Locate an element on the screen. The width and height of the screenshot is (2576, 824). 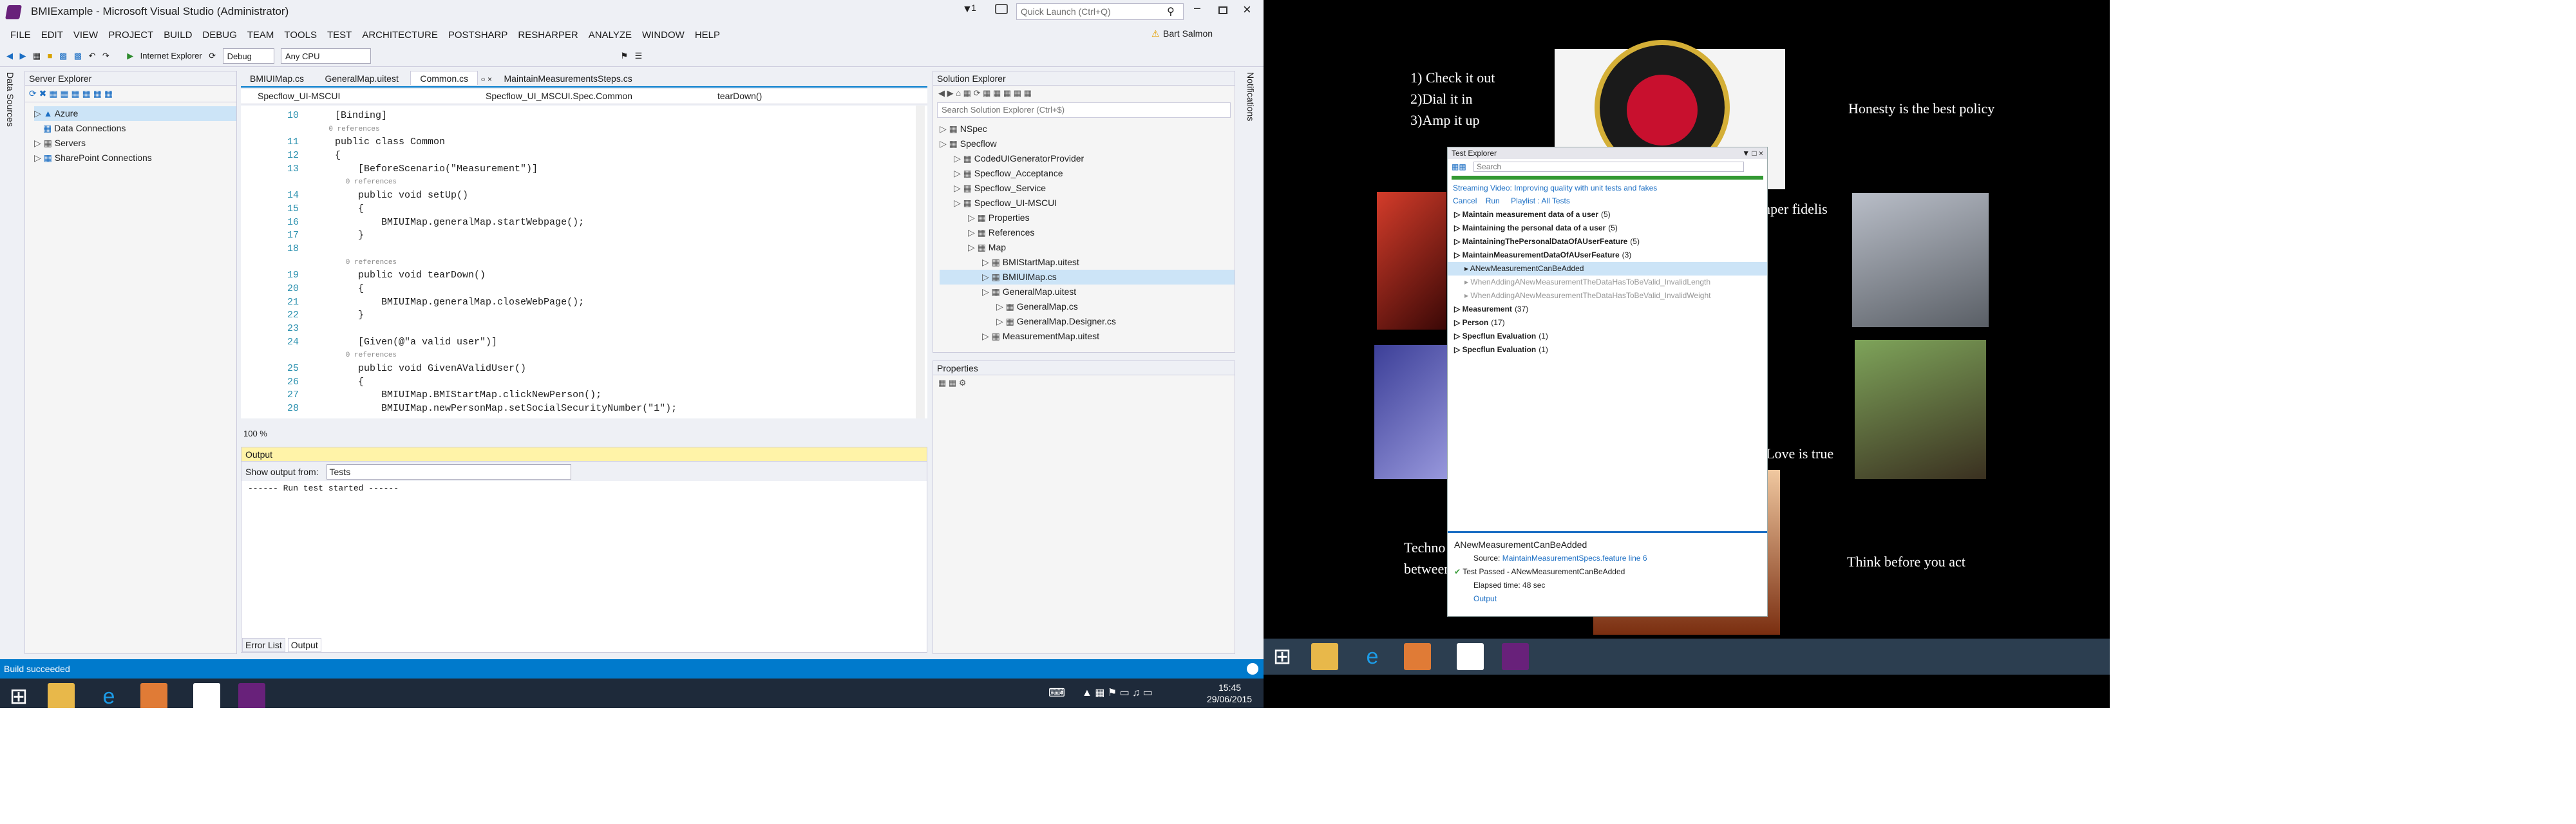
tab-error-list: Error List is located at coordinates (263, 645).